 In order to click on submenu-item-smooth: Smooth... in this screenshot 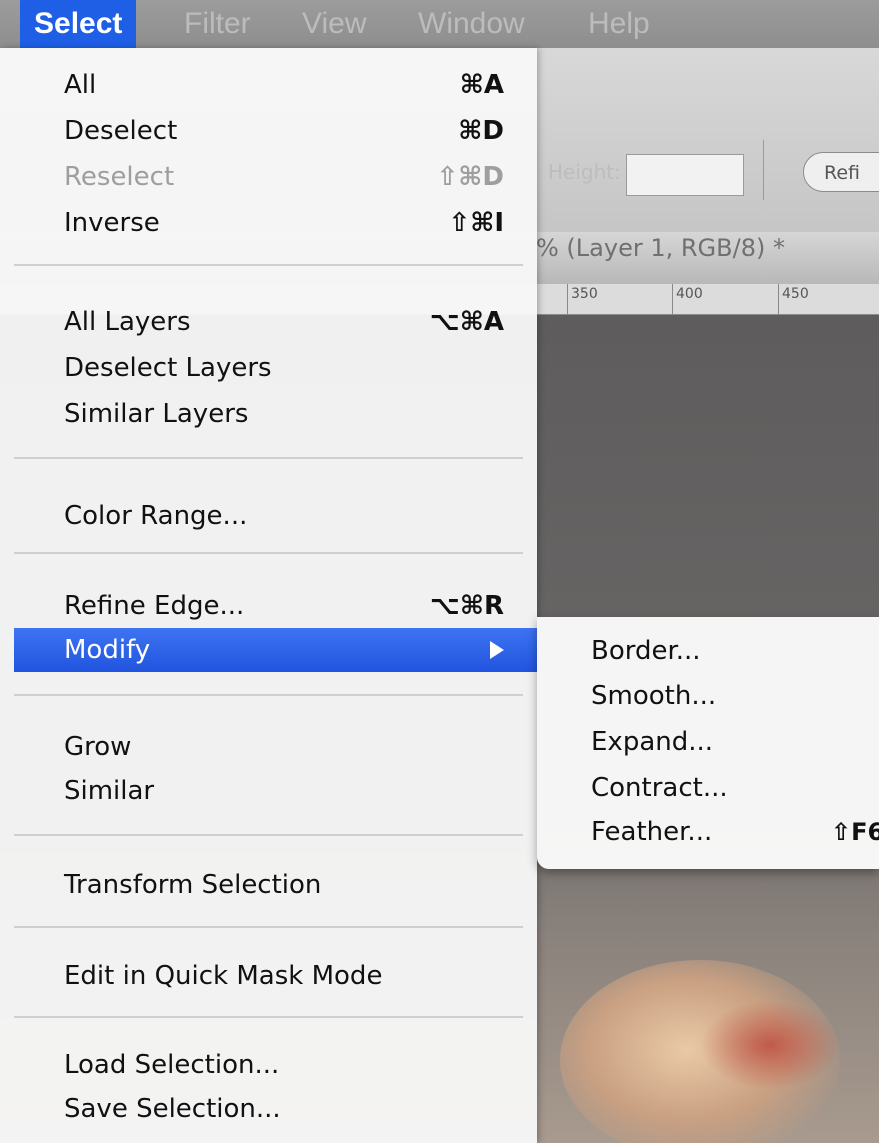, I will do `click(708, 696)`.